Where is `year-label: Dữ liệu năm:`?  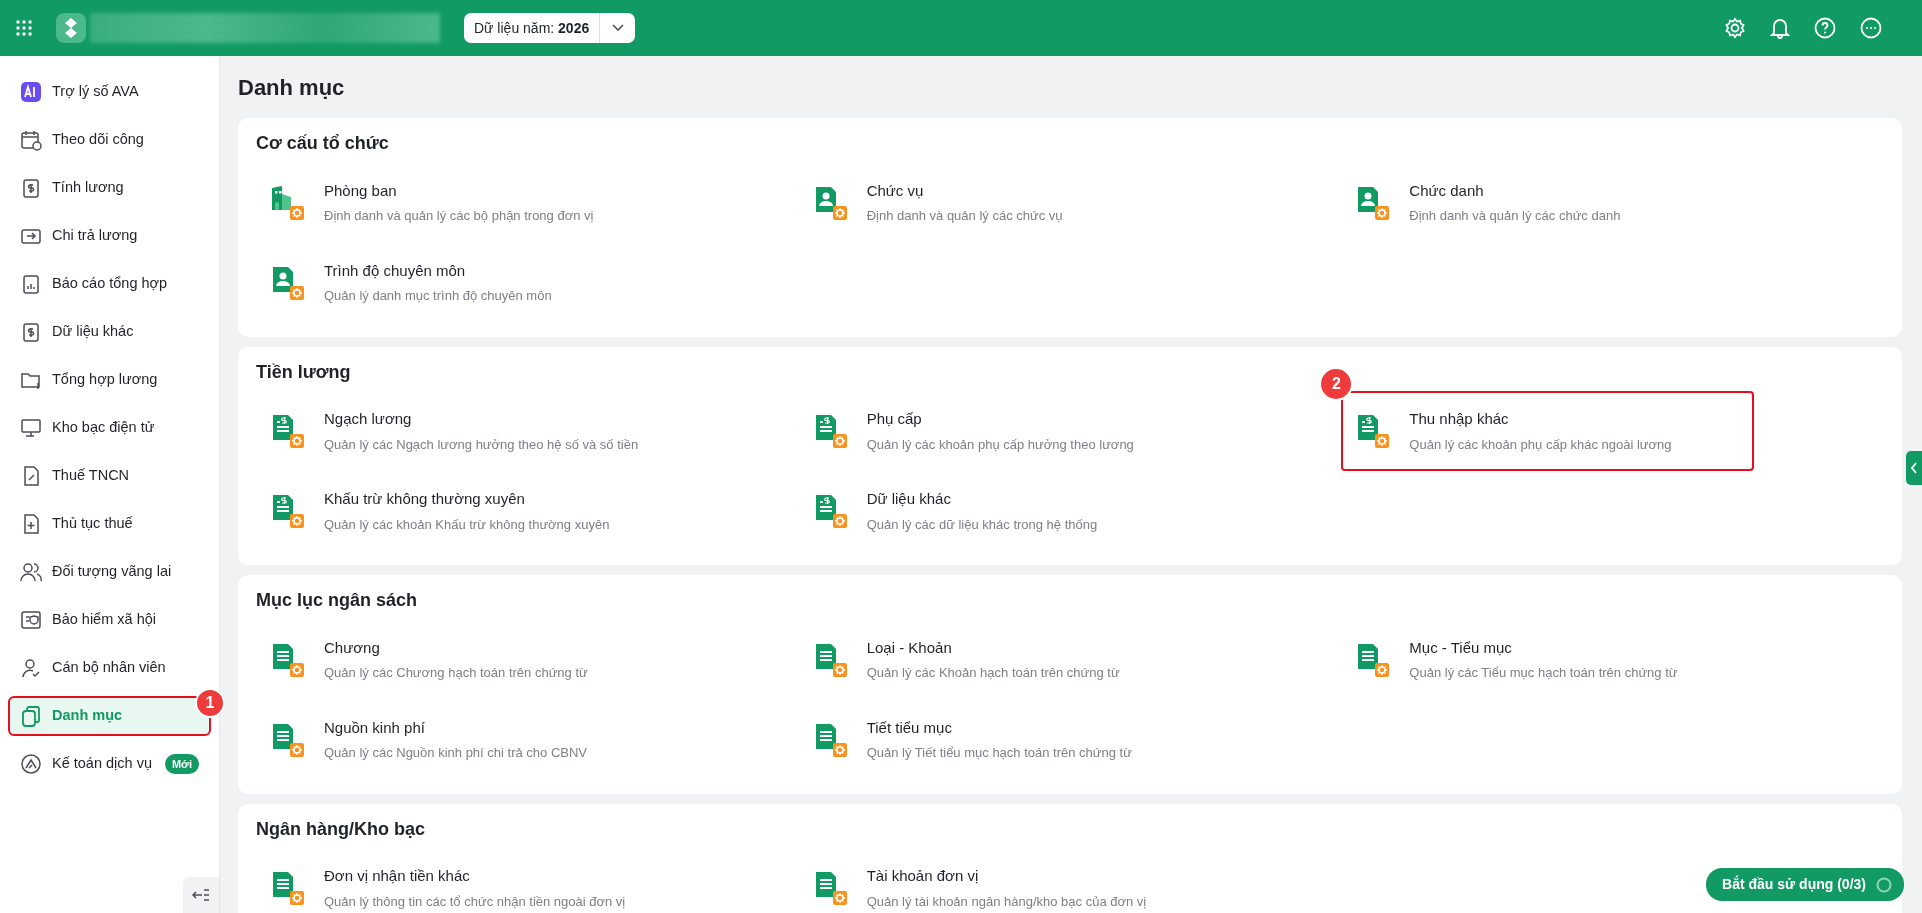
year-label: Dữ liệu năm: is located at coordinates (515, 27).